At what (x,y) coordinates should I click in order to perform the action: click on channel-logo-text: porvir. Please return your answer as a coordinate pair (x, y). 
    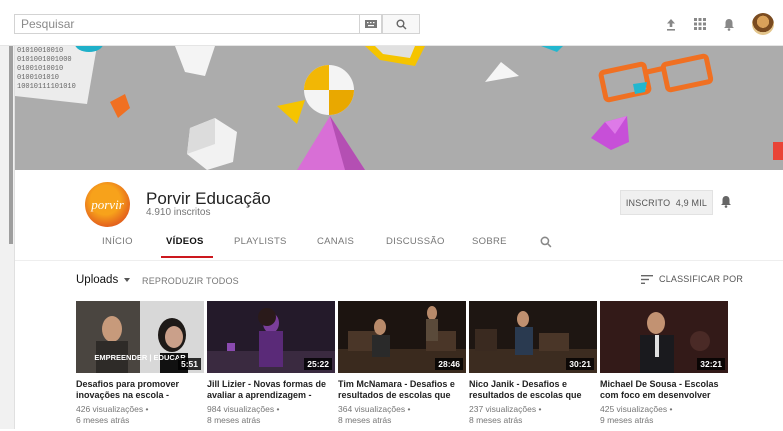
    Looking at the image, I should click on (107, 204).